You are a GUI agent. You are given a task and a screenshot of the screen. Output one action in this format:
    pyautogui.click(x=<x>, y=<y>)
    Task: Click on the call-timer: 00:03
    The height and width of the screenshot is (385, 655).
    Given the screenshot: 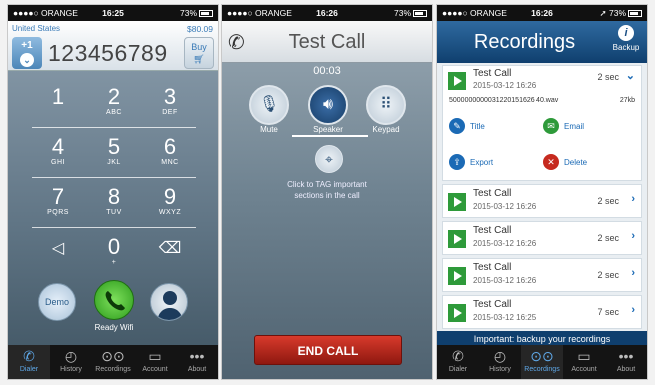 What is the action you would take?
    pyautogui.click(x=327, y=71)
    